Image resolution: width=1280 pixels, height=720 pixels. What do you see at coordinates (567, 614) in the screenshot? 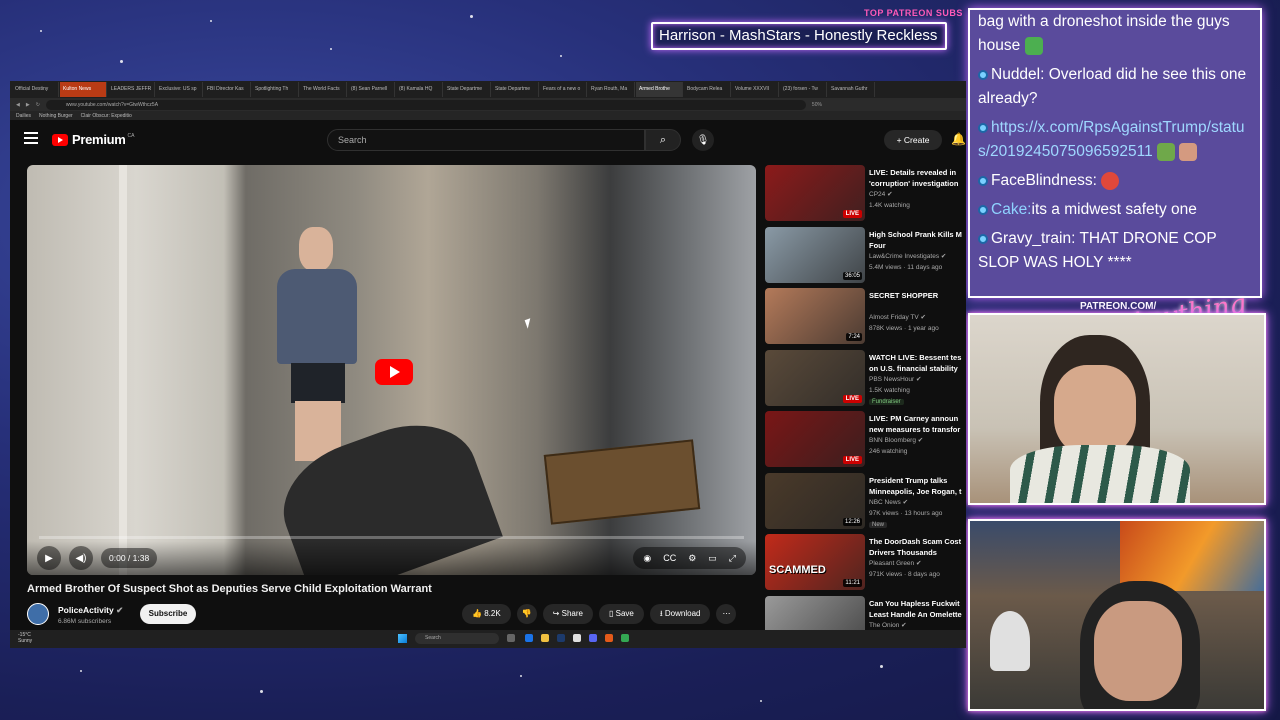
I see `share-button: ↪ Share` at bounding box center [567, 614].